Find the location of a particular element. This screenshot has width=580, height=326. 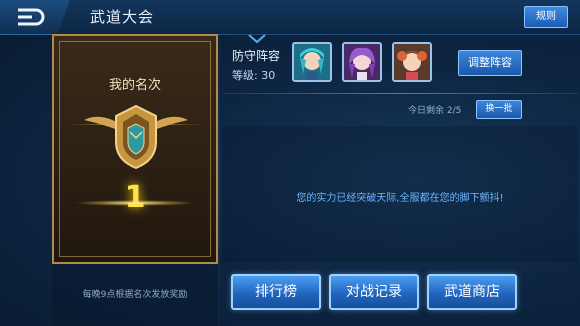

back-button is located at coordinates (35, 17).